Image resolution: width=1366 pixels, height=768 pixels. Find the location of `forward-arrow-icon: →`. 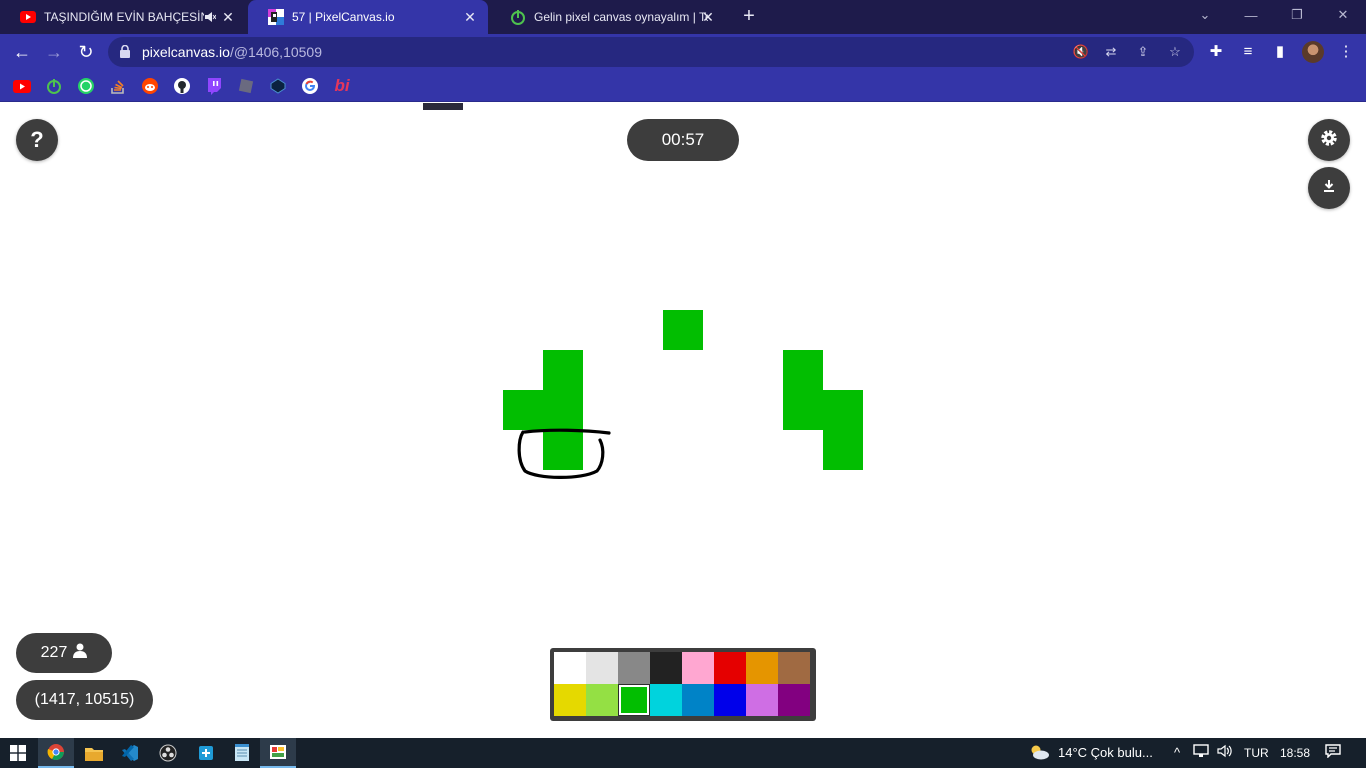

forward-arrow-icon: → is located at coordinates (54, 52).